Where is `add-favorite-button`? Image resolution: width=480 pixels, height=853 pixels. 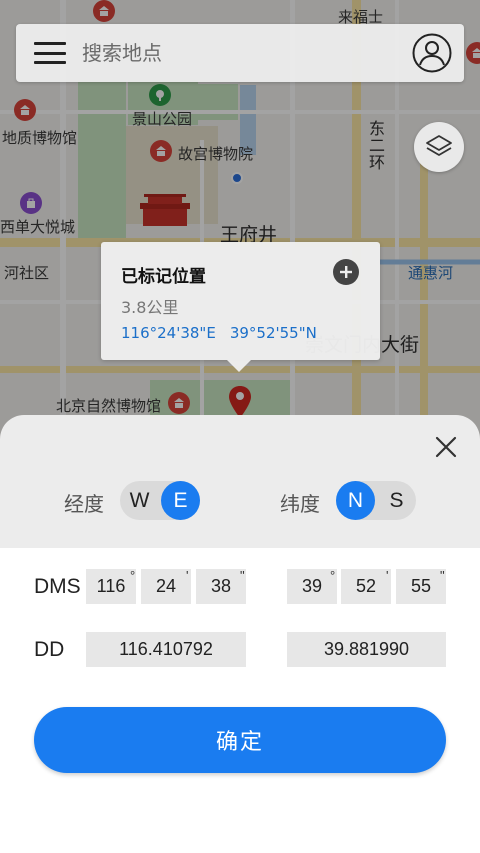
add-favorite-button is located at coordinates (346, 272).